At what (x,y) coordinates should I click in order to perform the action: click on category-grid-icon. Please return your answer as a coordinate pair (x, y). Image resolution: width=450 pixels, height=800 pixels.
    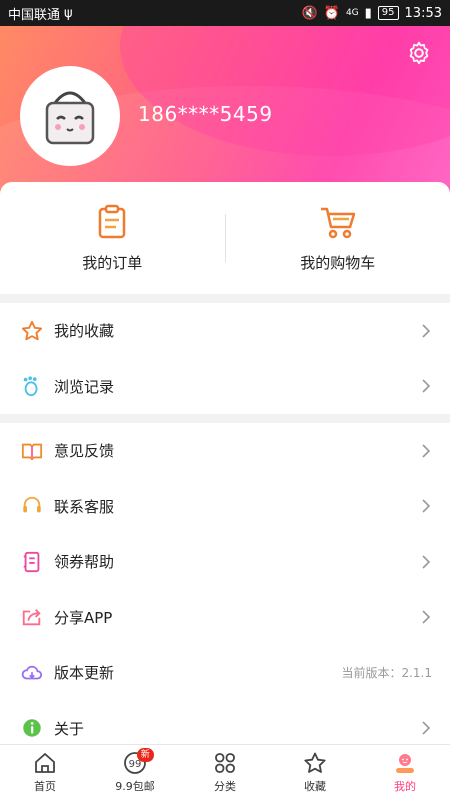
    Looking at the image, I should click on (225, 763).